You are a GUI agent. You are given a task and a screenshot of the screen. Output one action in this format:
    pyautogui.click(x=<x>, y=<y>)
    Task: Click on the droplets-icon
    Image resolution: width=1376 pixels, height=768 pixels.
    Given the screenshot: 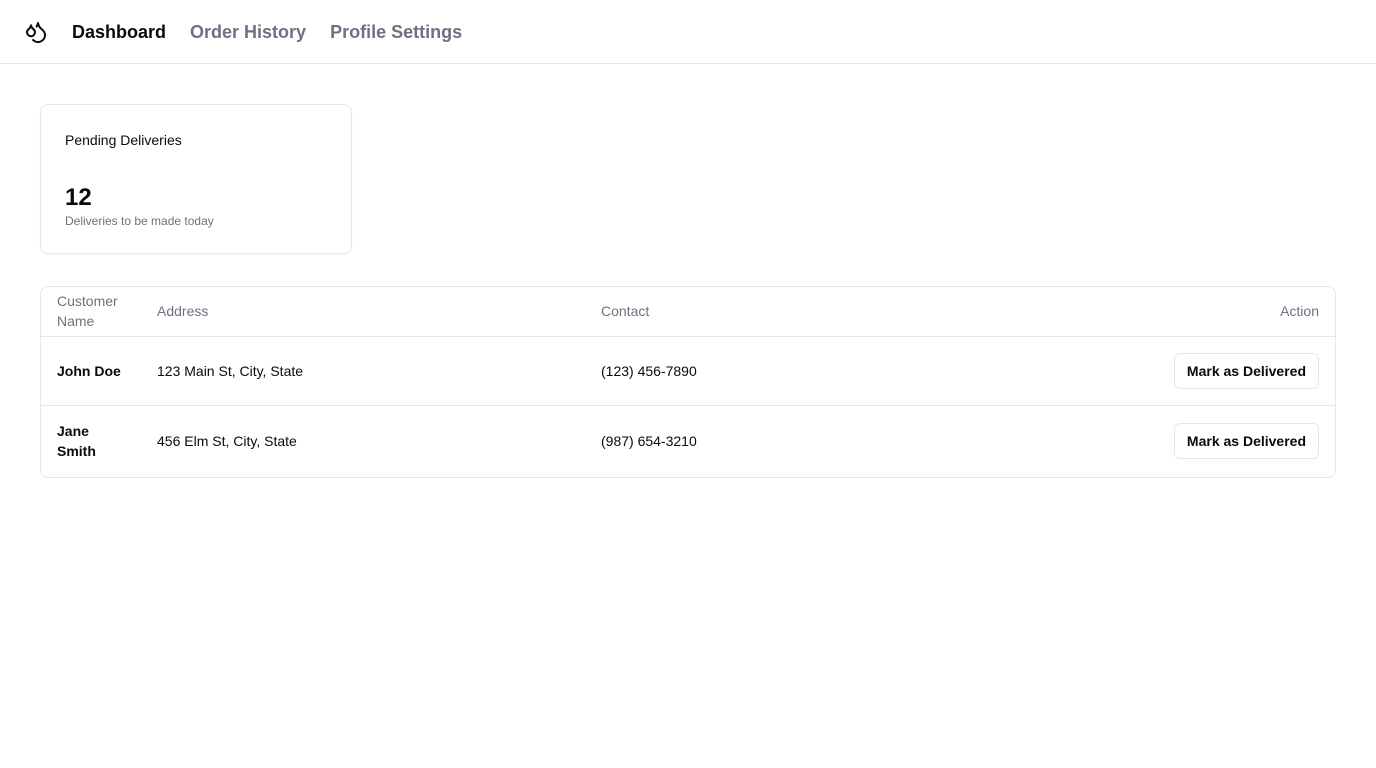 What is the action you would take?
    pyautogui.click(x=36, y=32)
    